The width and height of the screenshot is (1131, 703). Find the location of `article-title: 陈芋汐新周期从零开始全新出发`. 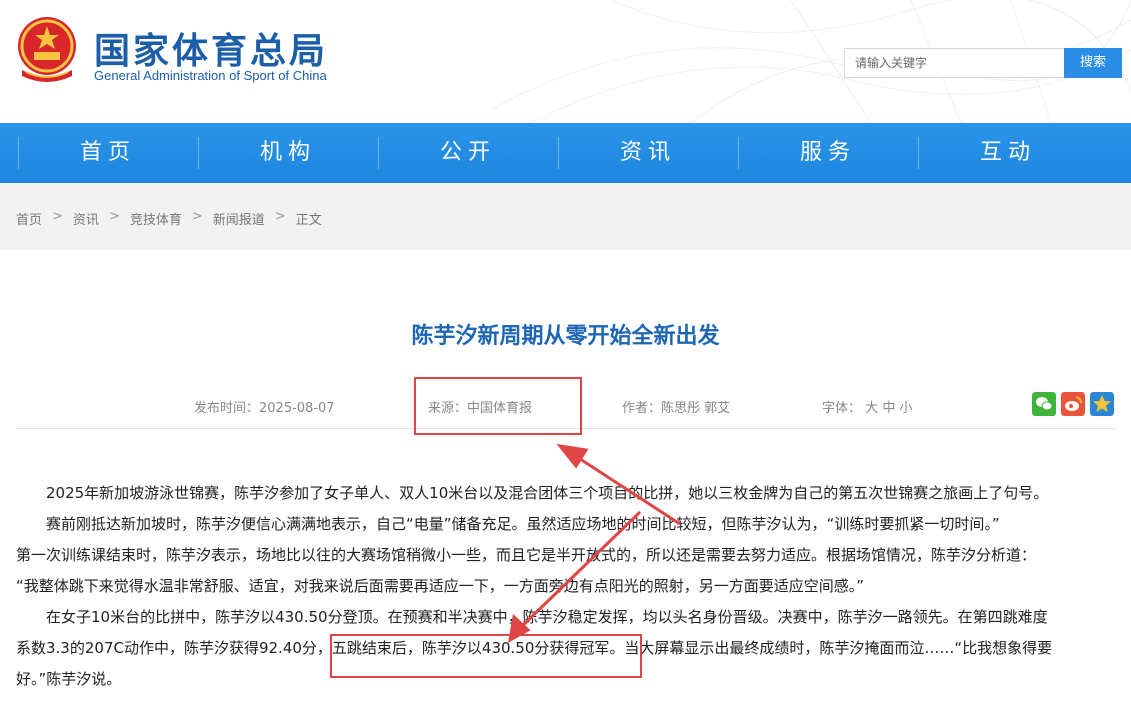

article-title: 陈芋汐新周期从零开始全新出发 is located at coordinates (565, 336).